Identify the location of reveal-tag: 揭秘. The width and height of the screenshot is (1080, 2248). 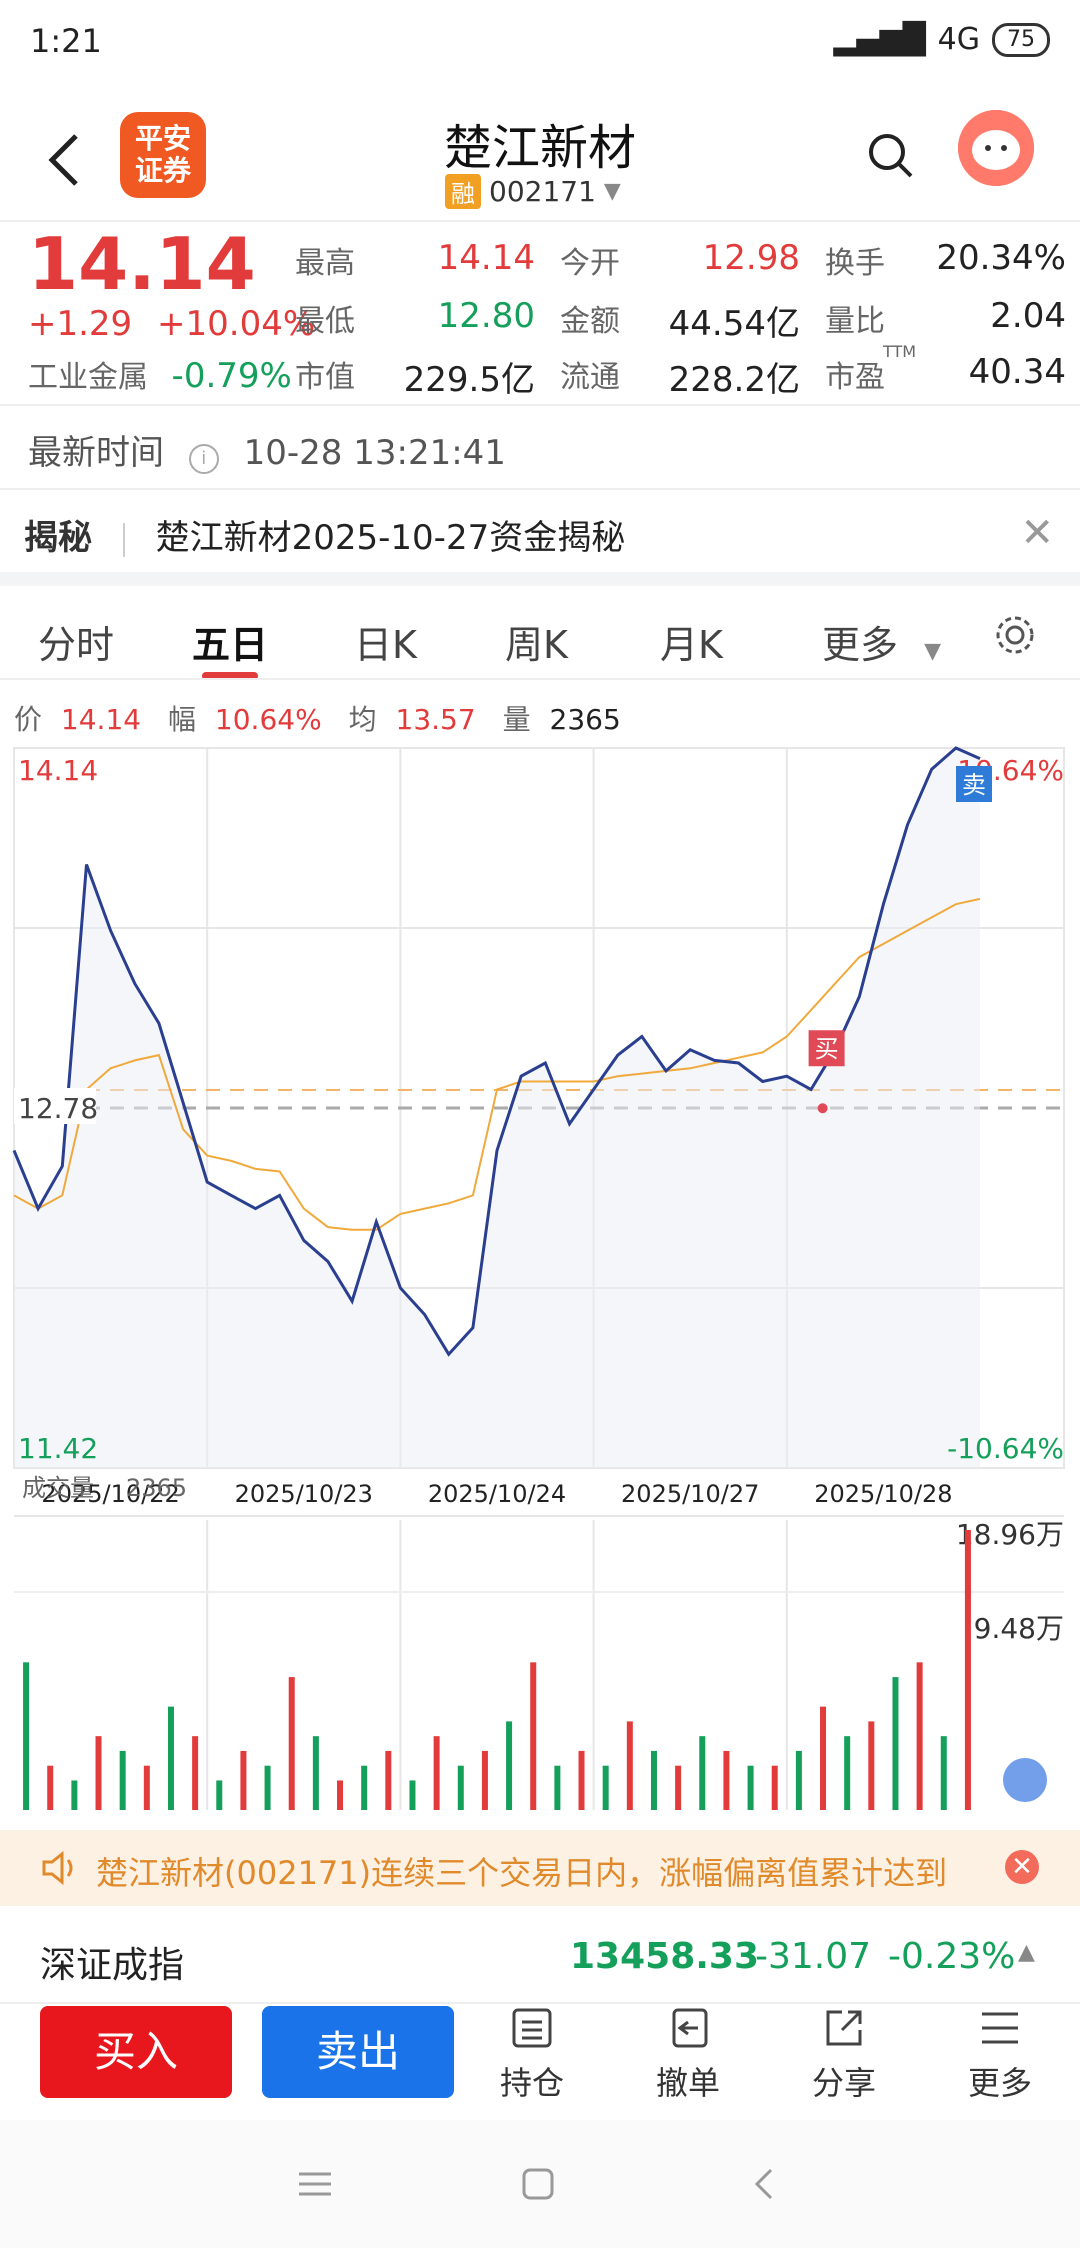
(58, 538).